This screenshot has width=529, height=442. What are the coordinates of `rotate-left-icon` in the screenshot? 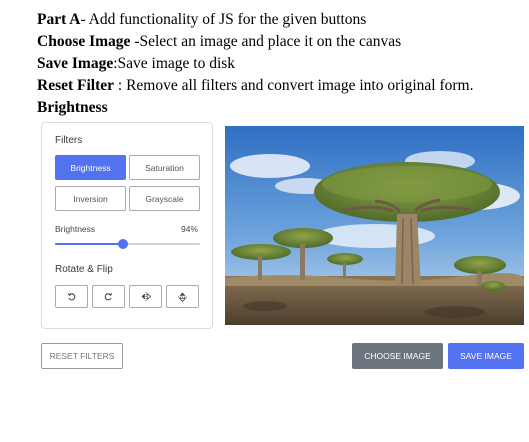 It's located at (71, 297).